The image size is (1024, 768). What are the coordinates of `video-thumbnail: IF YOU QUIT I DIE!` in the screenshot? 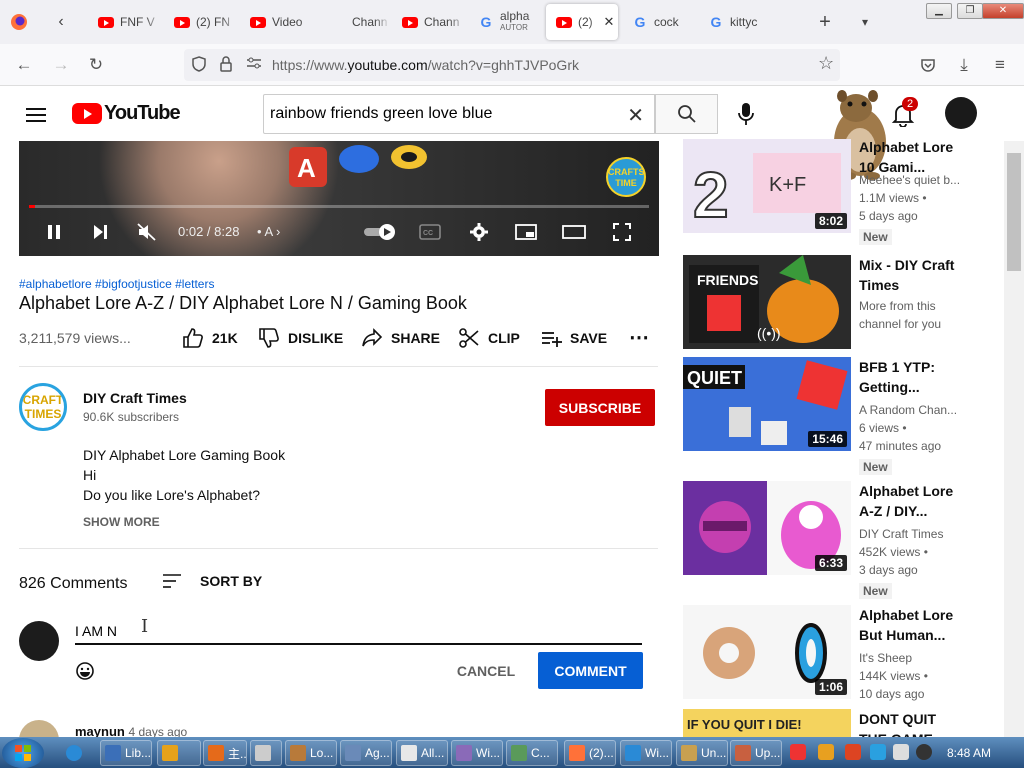 It's located at (767, 723).